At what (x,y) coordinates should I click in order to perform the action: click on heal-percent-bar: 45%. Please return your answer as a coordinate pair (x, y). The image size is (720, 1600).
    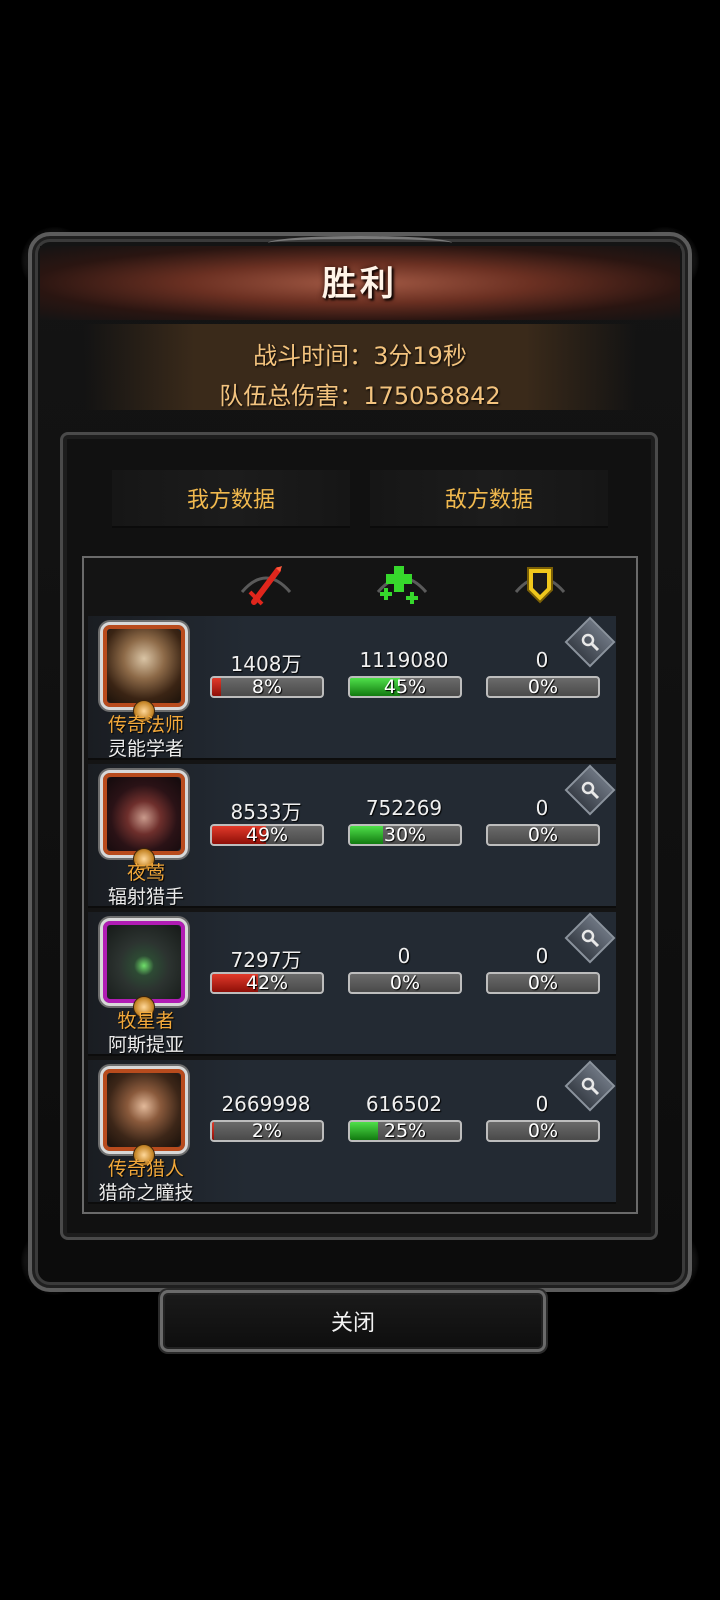
    Looking at the image, I should click on (405, 687).